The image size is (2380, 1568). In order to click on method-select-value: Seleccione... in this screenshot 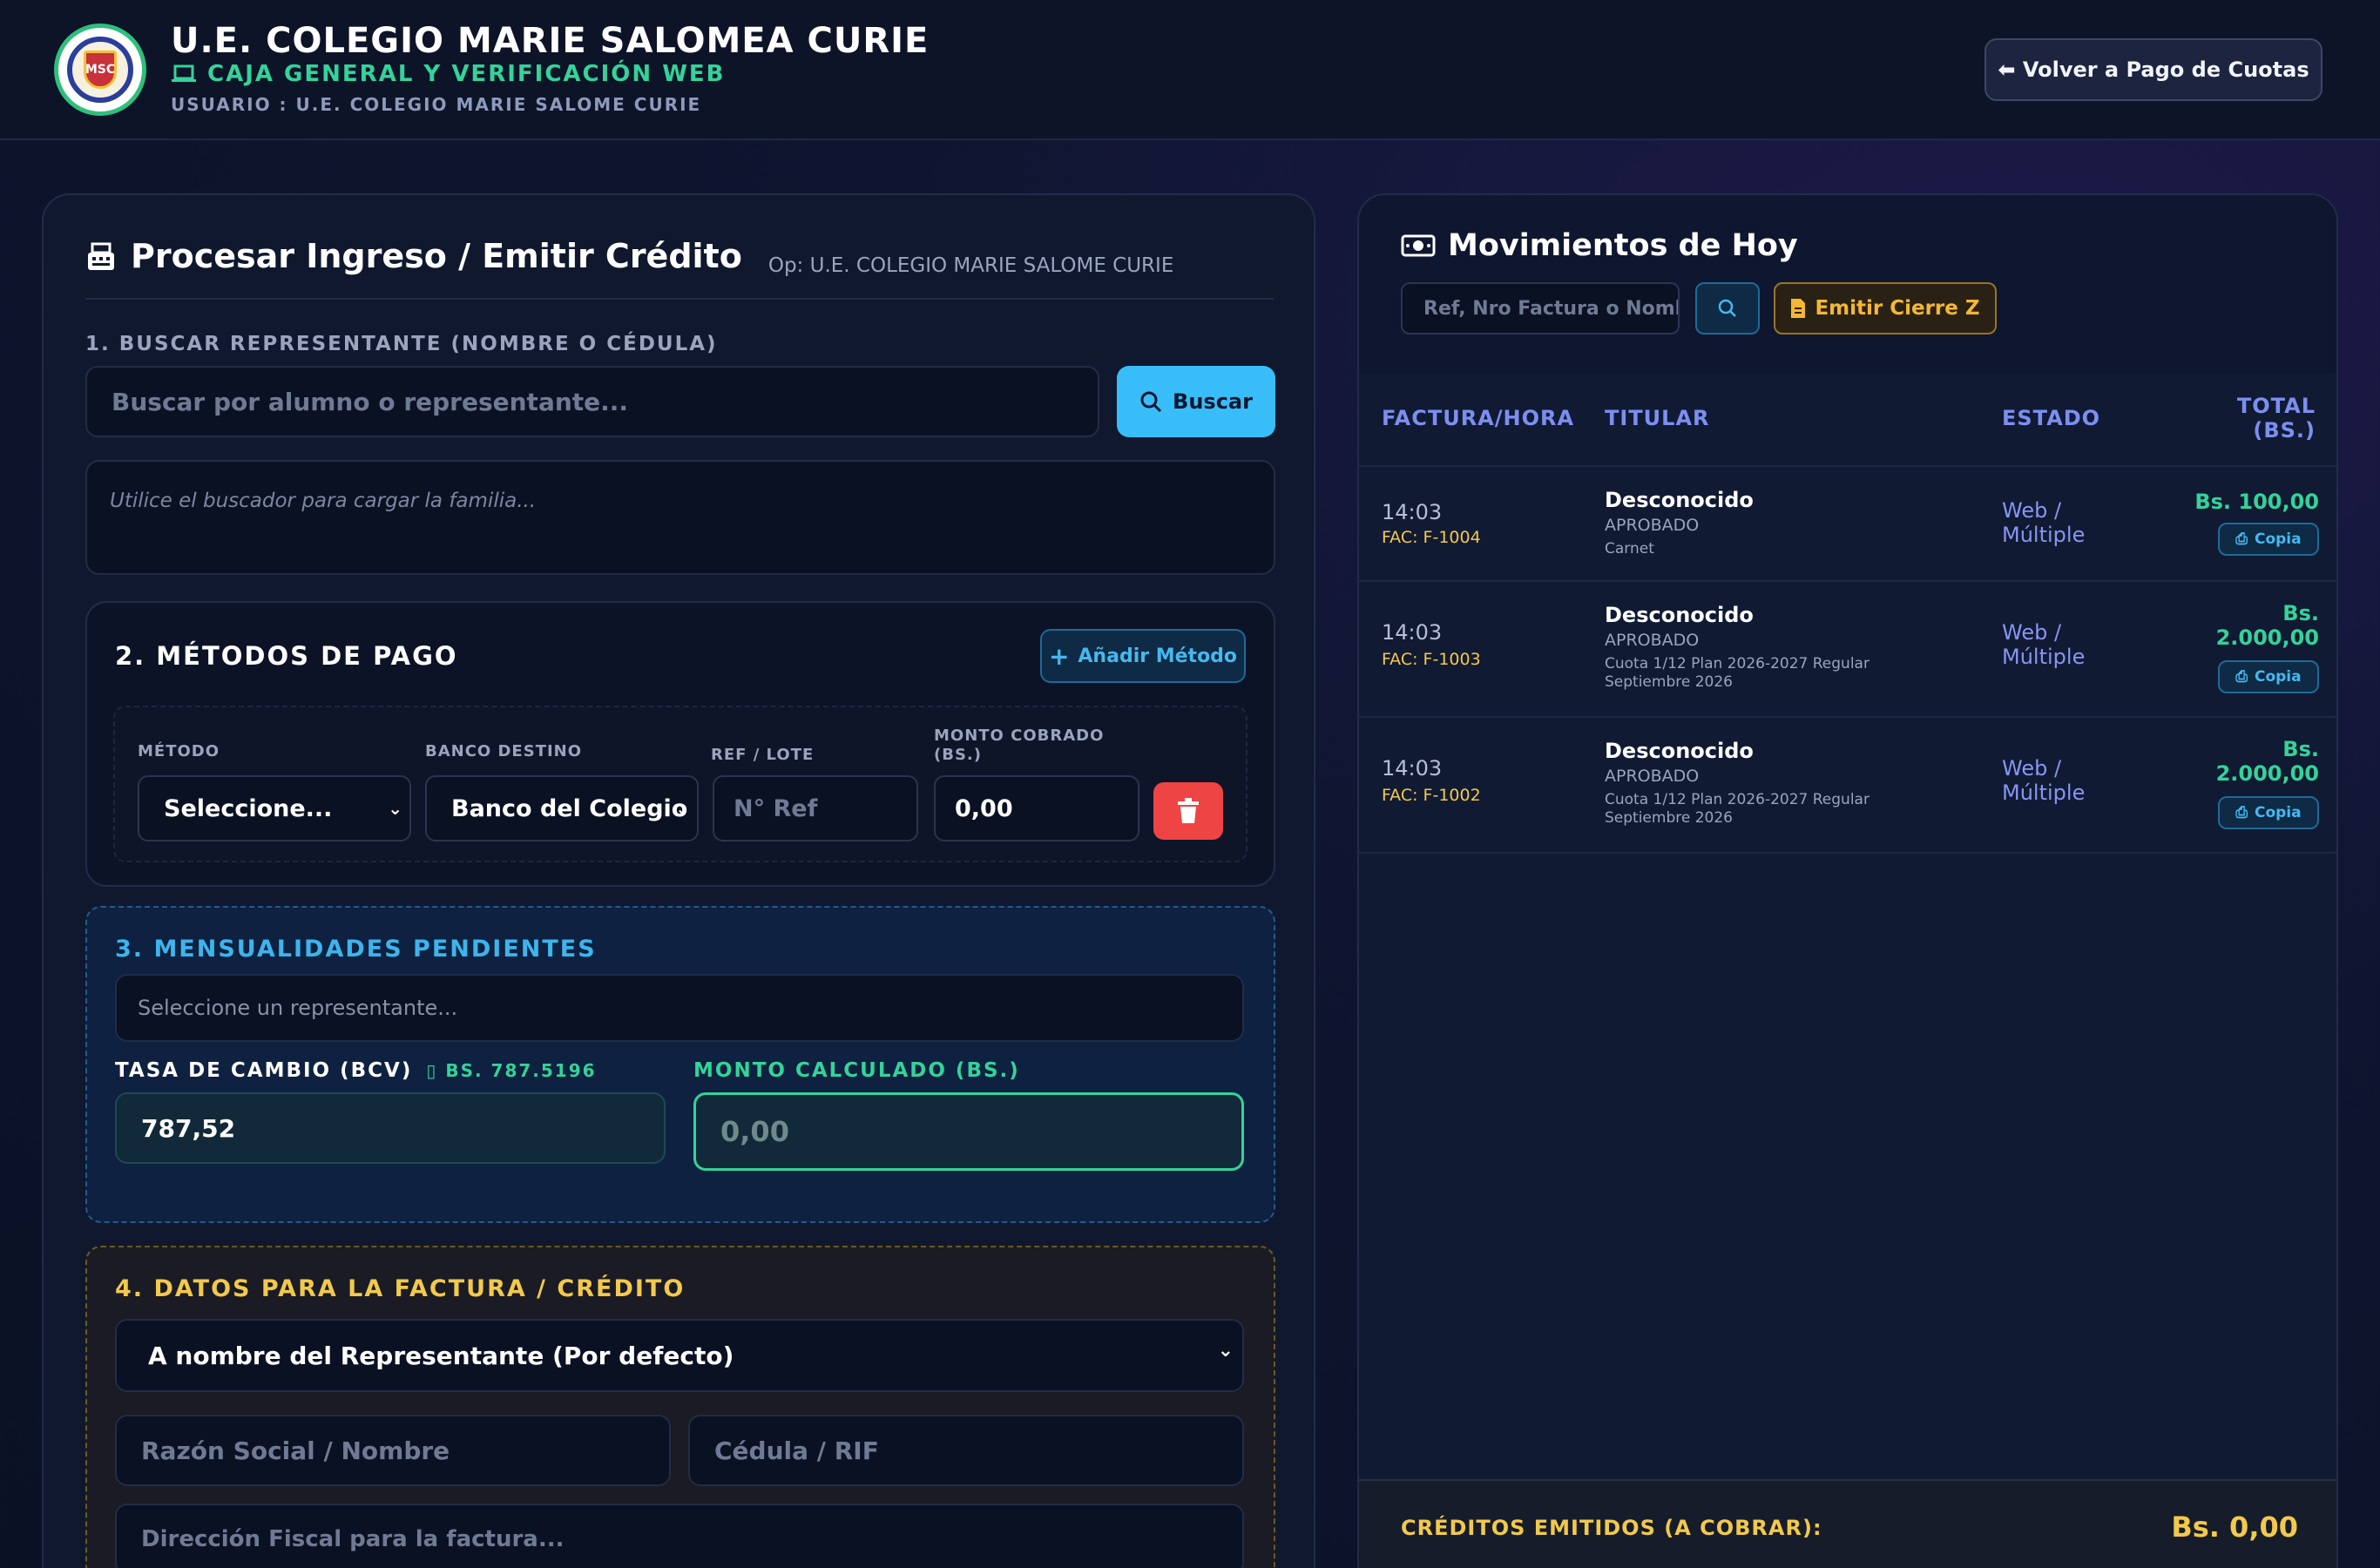, I will do `click(248, 808)`.